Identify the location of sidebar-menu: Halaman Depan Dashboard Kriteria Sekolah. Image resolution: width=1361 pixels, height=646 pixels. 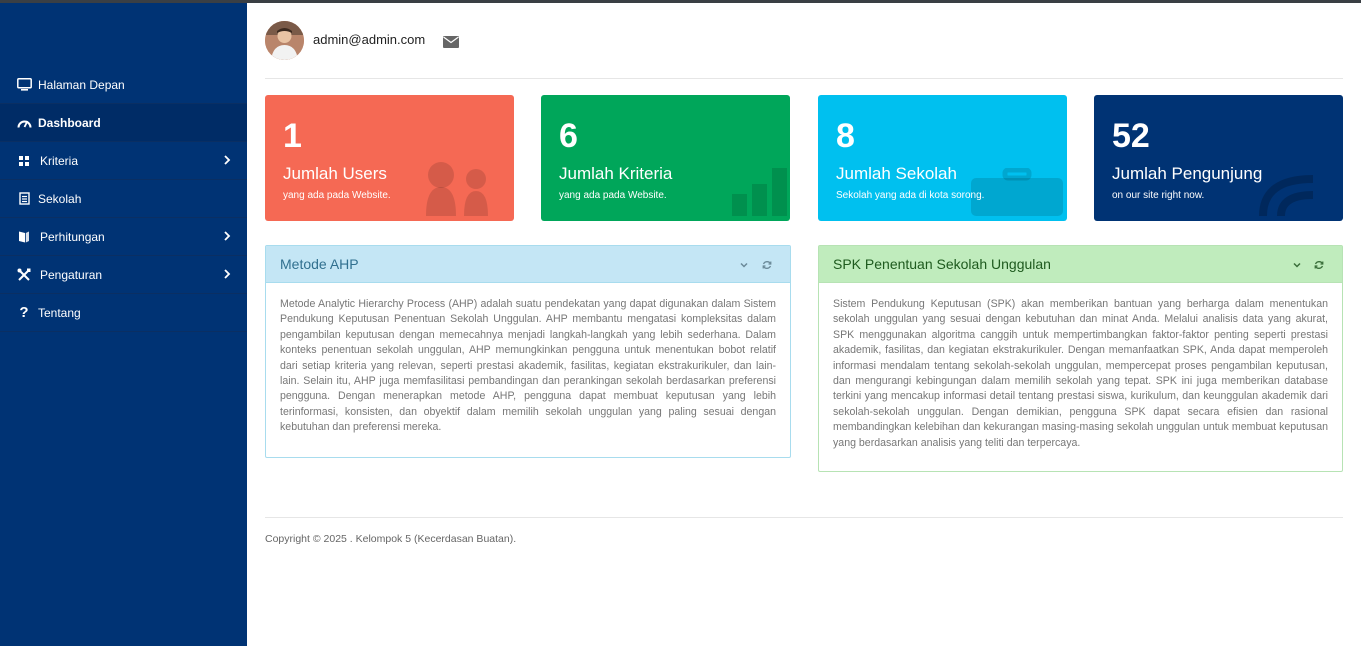
(123, 199).